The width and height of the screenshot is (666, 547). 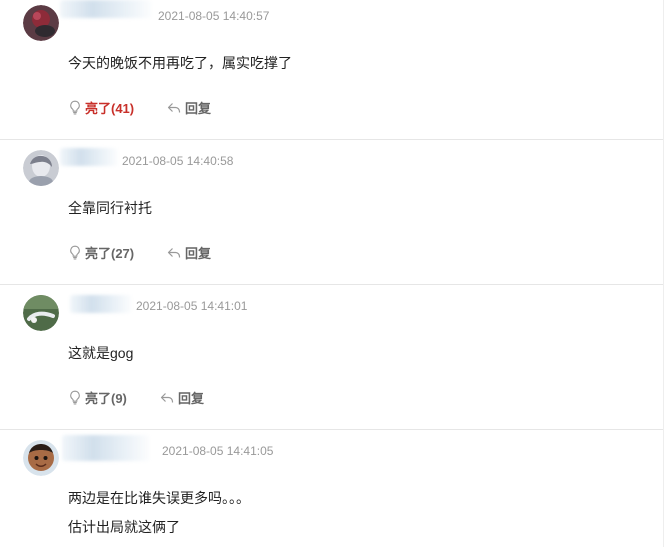 What do you see at coordinates (106, 398) in the screenshot?
I see `like-label: 亮了(9)` at bounding box center [106, 398].